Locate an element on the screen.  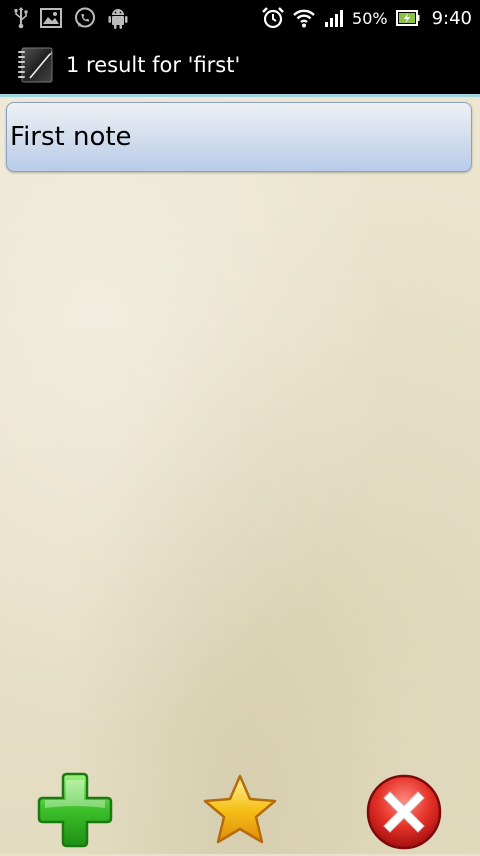
alarm-icon is located at coordinates (273, 18).